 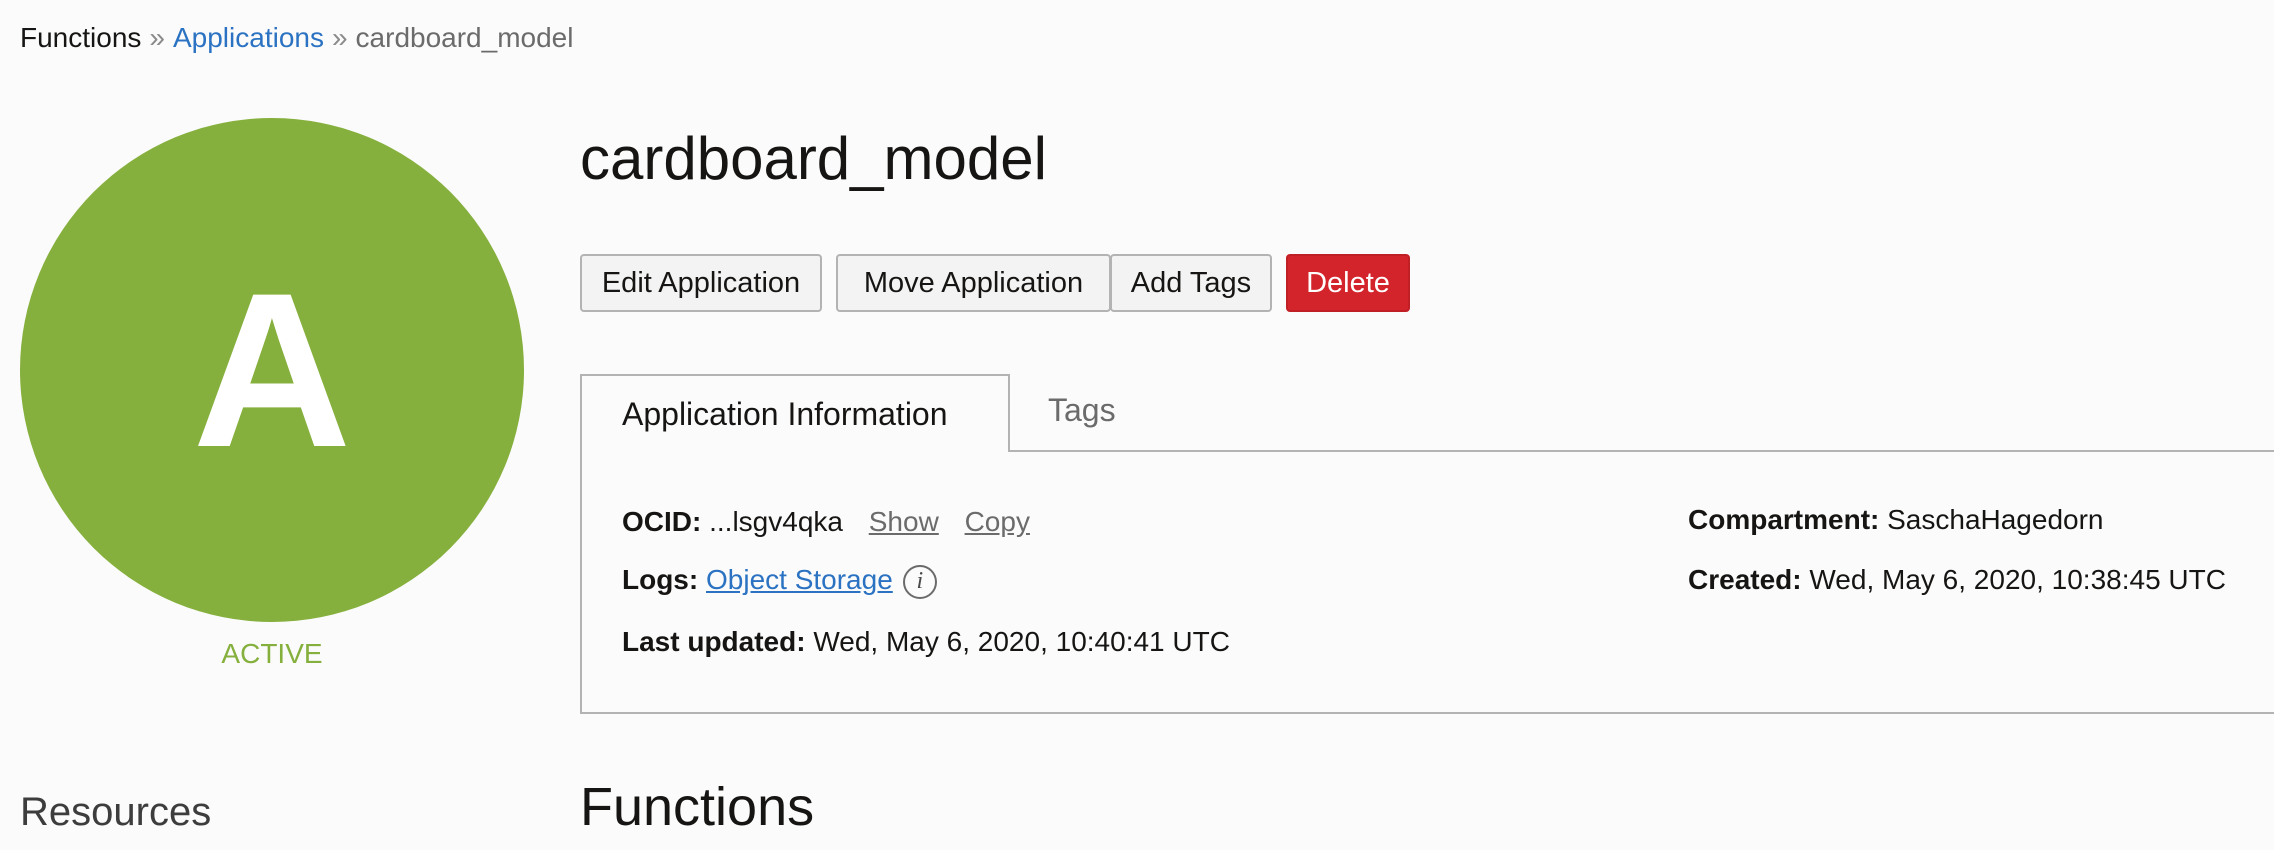 I want to click on add-tags-button: Add Tags, so click(x=1191, y=283).